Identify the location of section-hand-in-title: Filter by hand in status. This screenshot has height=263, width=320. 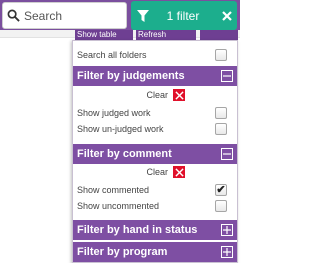
(137, 230).